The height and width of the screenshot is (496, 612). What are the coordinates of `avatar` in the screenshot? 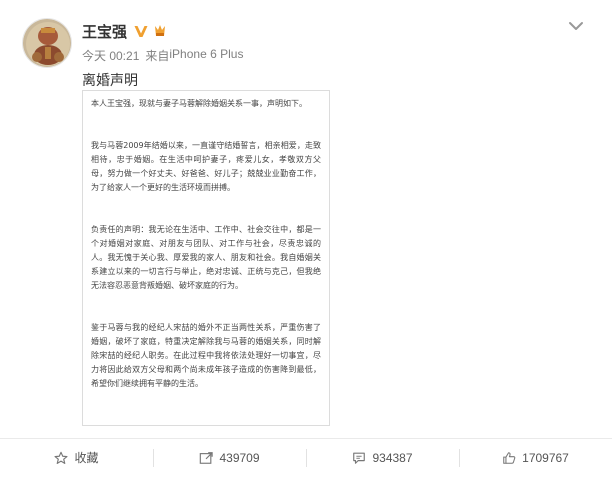 It's located at (47, 43).